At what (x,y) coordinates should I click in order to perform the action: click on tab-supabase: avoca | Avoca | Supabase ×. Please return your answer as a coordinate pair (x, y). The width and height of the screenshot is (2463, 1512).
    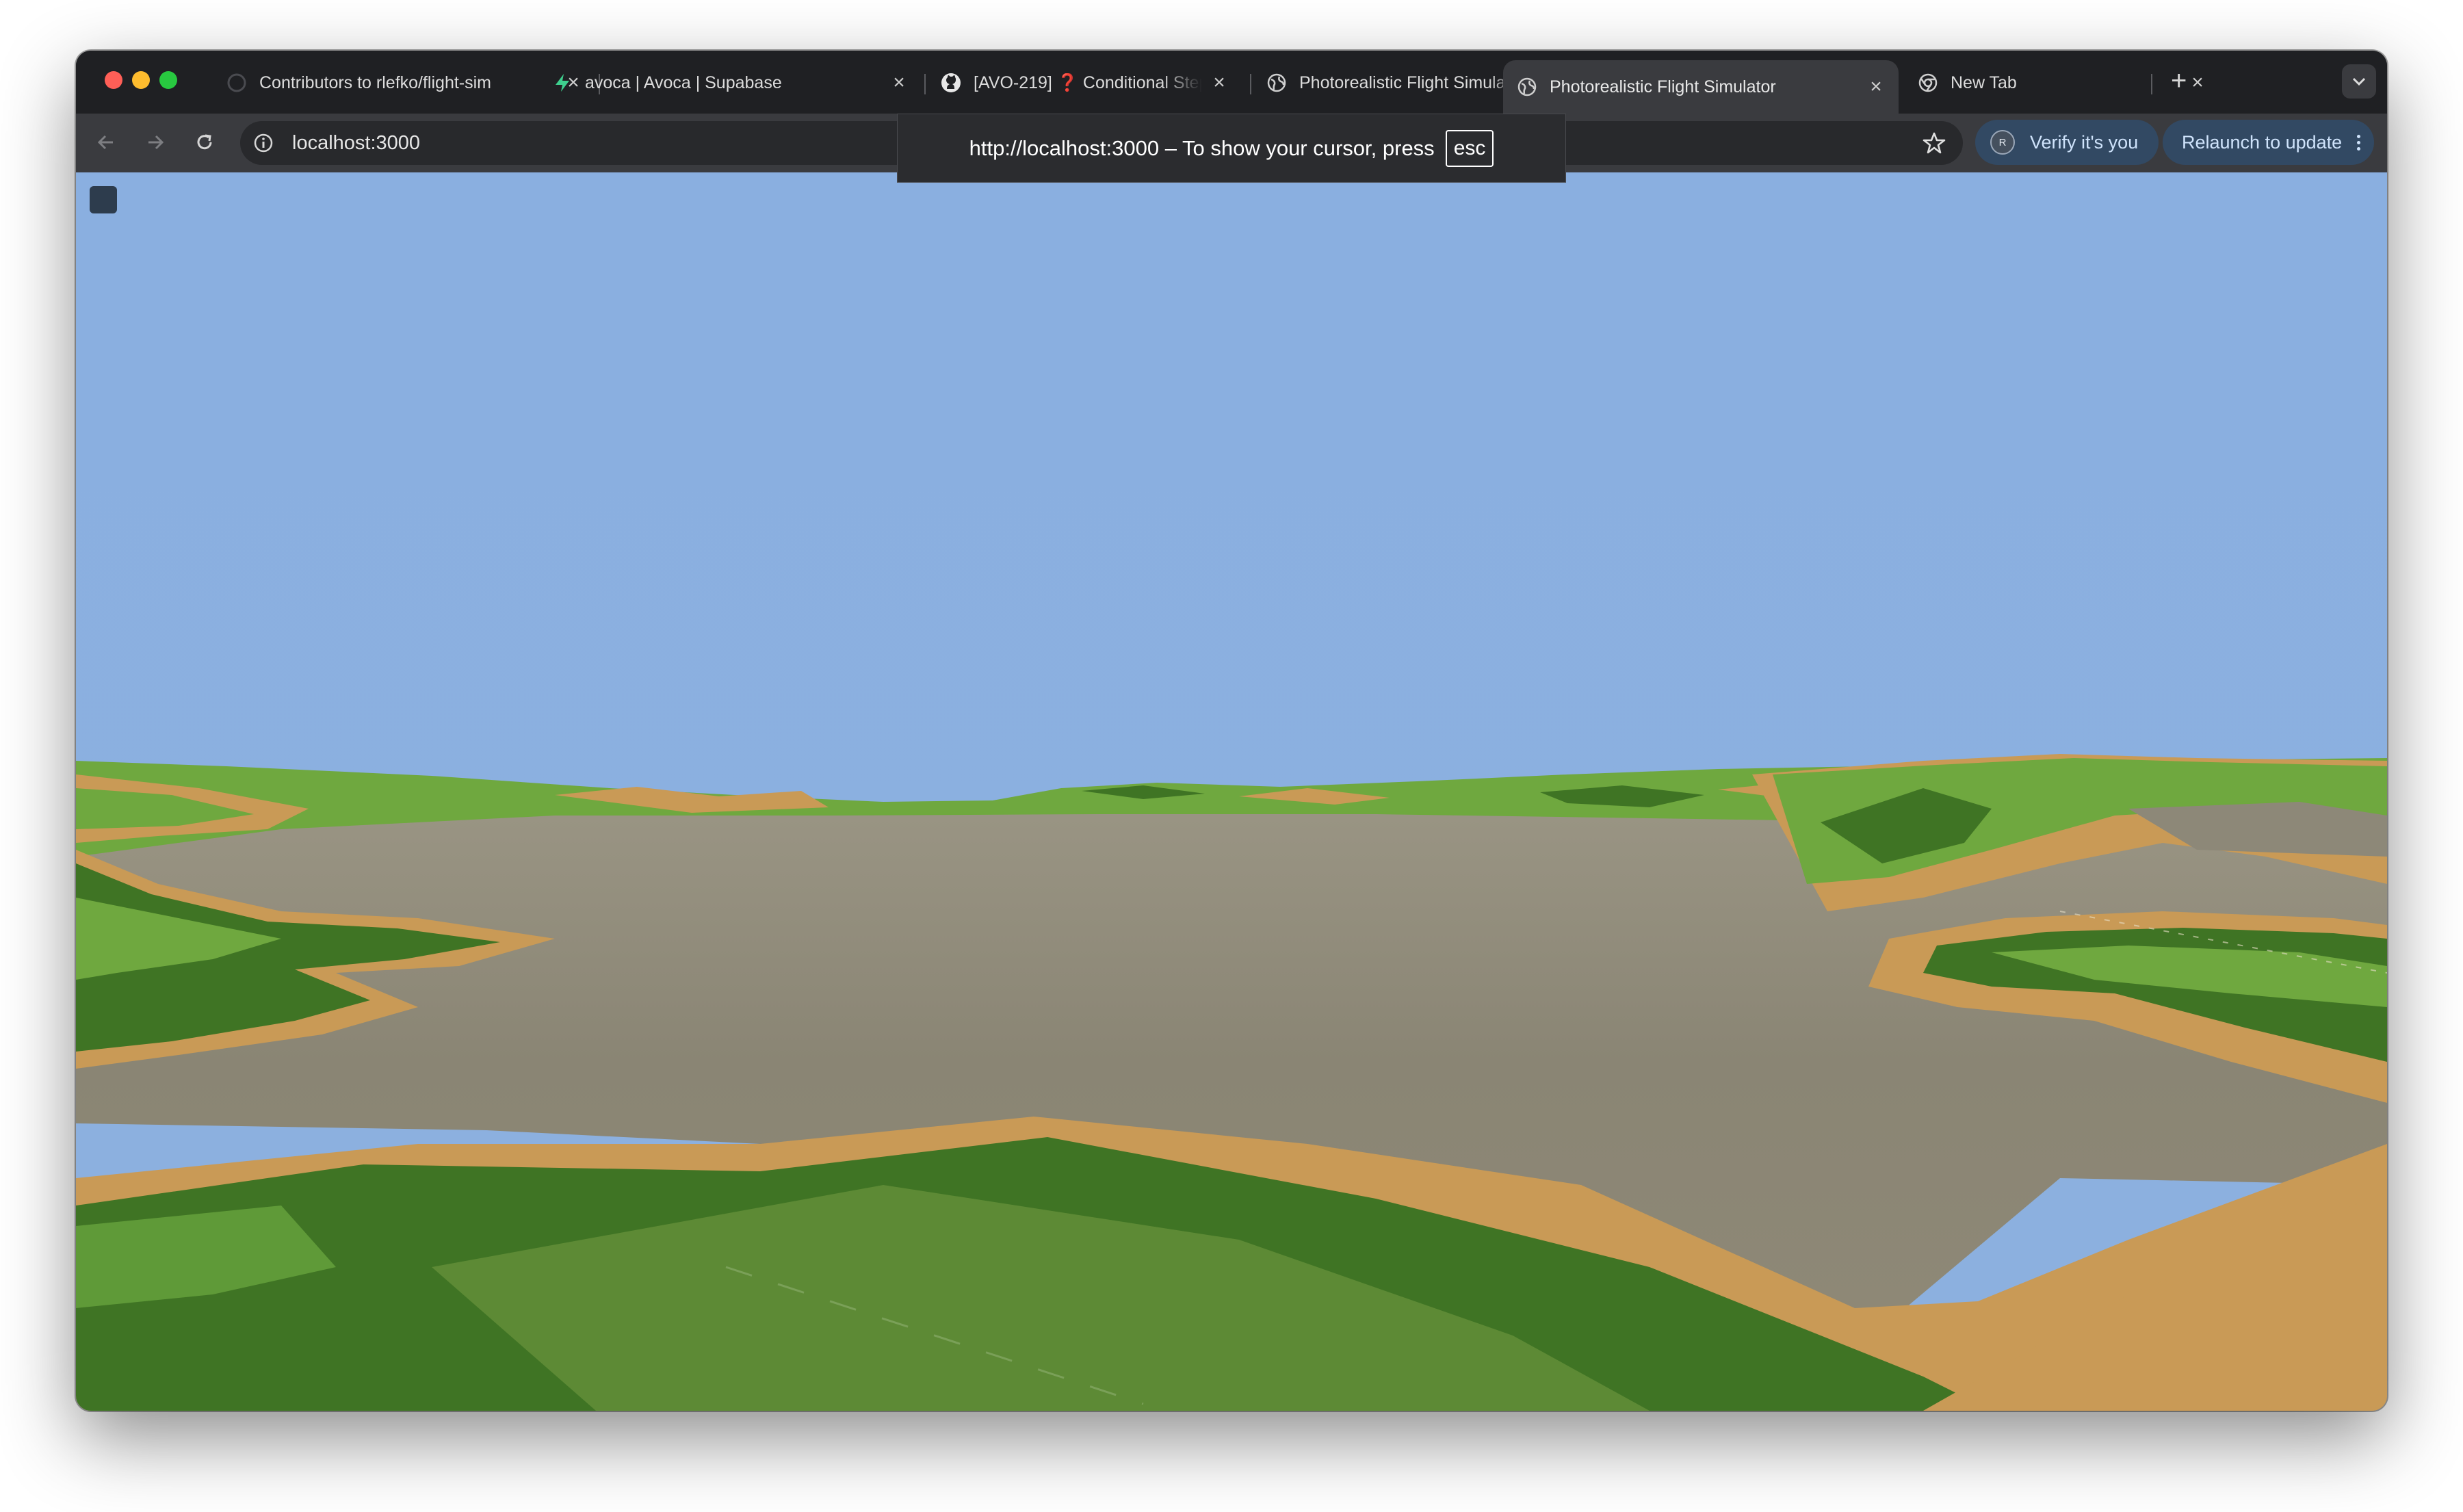
    Looking at the image, I should click on (730, 82).